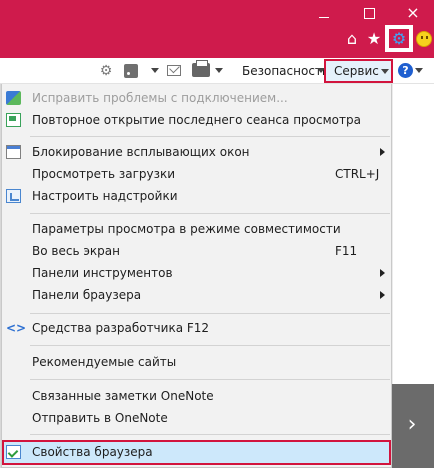 This screenshot has width=434, height=468. I want to click on rss-feed-icon, so click(131, 71).